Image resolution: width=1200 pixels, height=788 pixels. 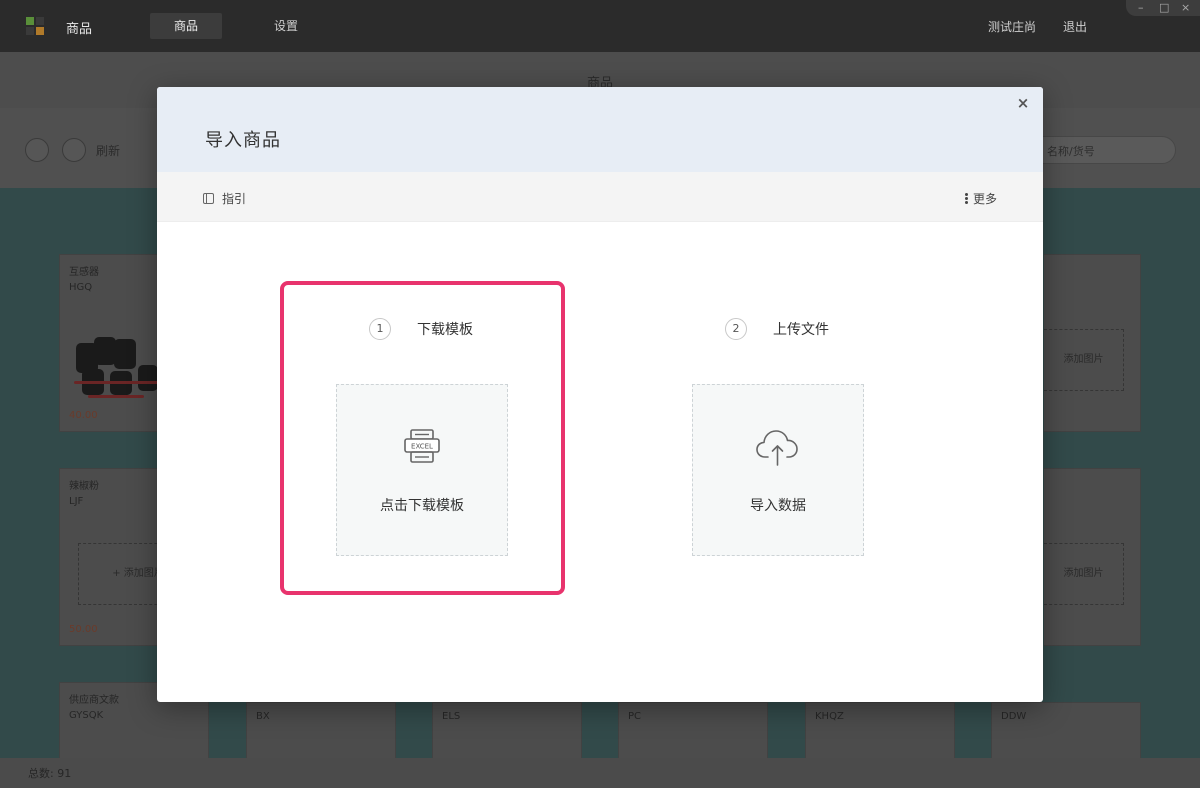 What do you see at coordinates (966, 198) in the screenshot?
I see `more-vertical-icon` at bounding box center [966, 198].